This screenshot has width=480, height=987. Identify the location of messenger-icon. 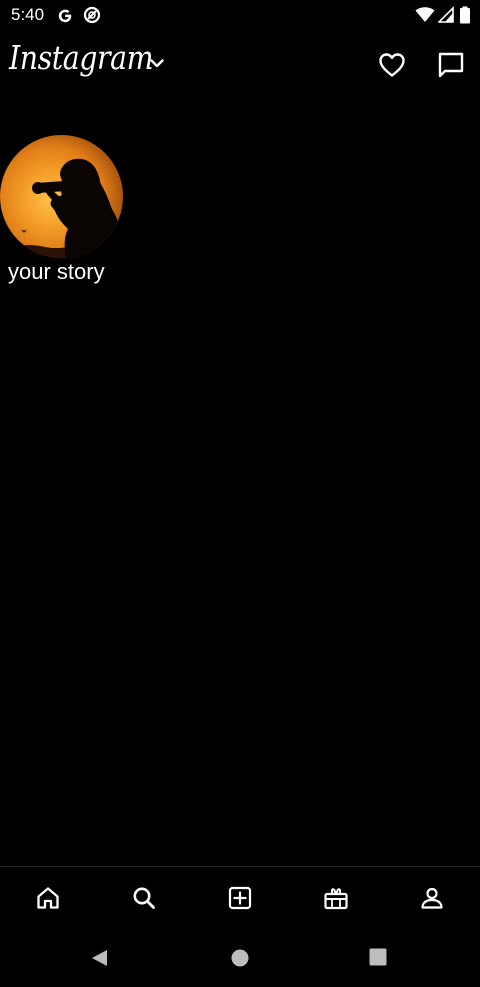
(451, 65).